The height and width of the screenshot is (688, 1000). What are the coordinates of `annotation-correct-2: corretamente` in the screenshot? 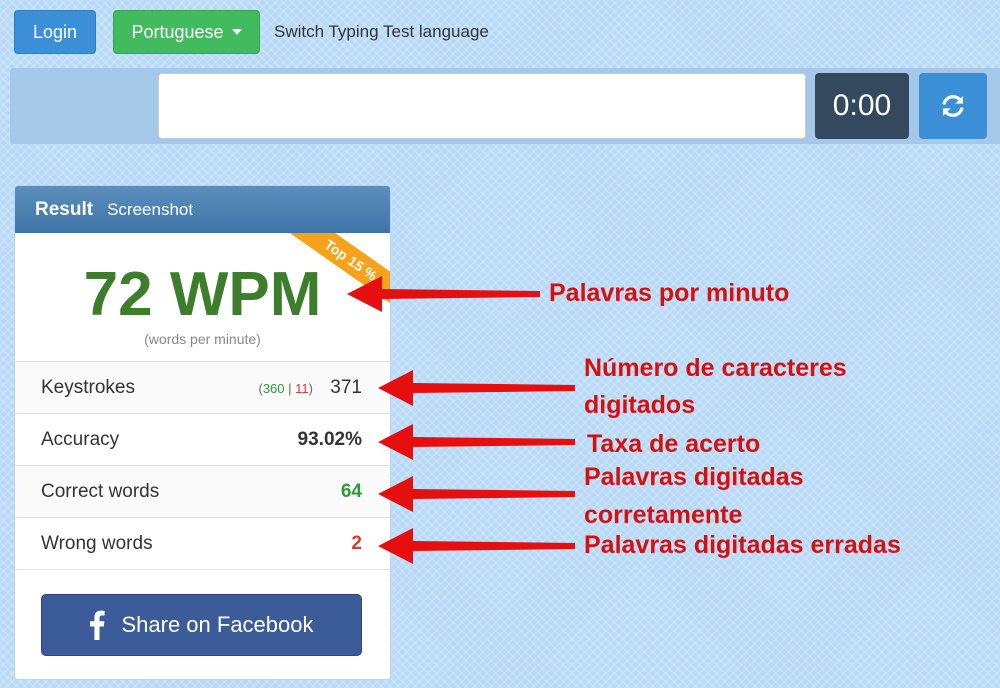 It's located at (663, 515).